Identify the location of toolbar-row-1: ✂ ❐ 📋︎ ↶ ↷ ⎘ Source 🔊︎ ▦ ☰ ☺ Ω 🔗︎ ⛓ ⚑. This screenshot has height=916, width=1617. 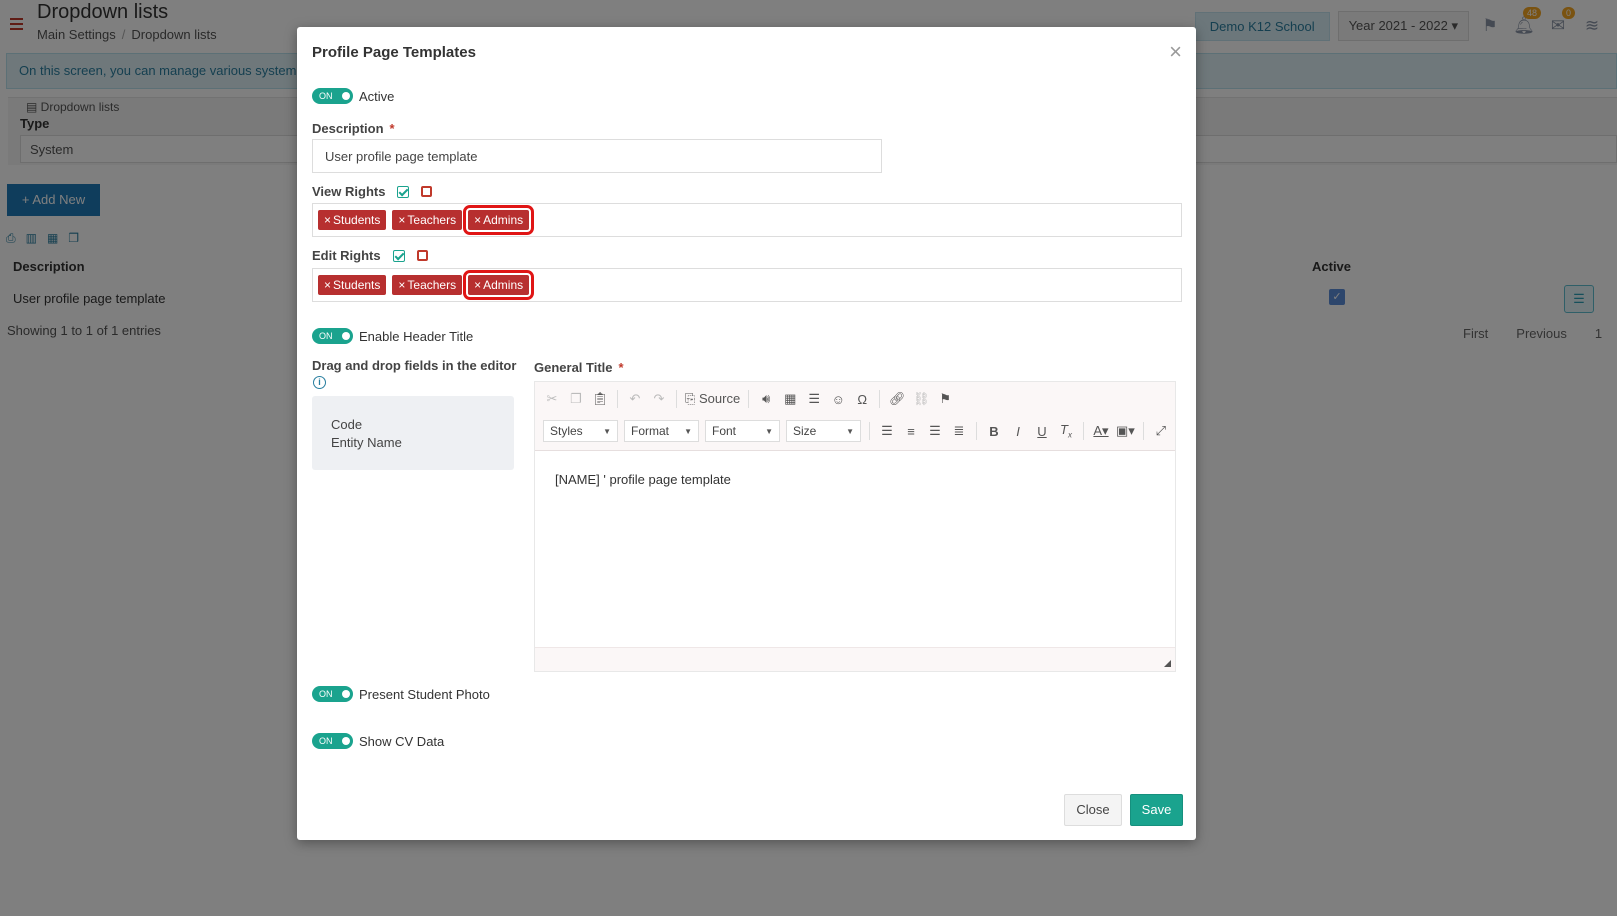
(748, 399).